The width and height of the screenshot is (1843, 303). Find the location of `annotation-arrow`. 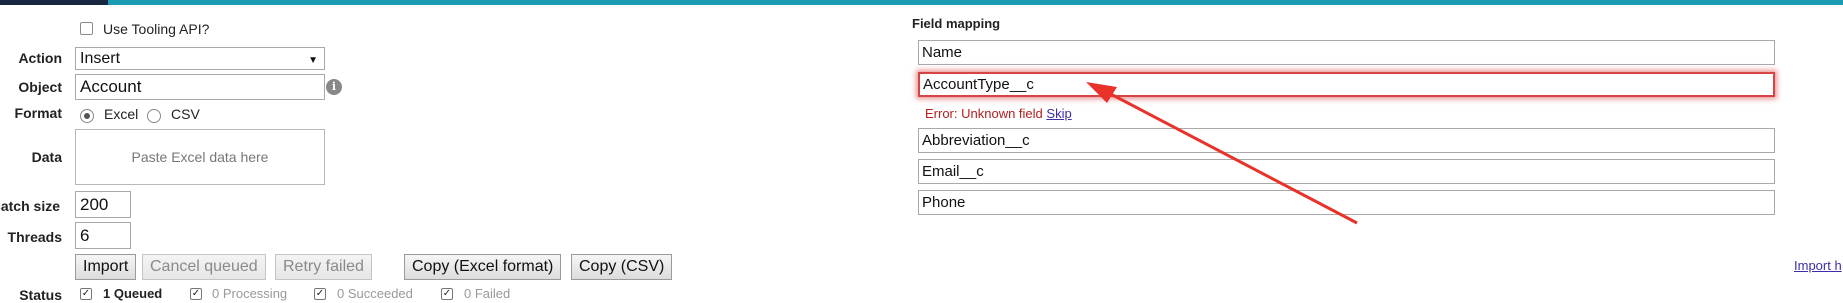

annotation-arrow is located at coordinates (1222, 153).